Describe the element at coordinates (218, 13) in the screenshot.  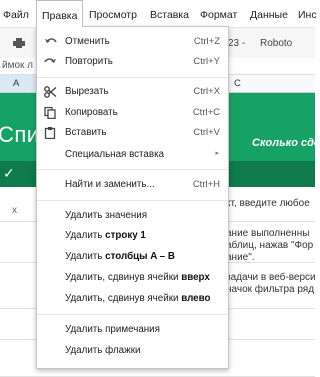
I see `menu-format: Формат` at that location.